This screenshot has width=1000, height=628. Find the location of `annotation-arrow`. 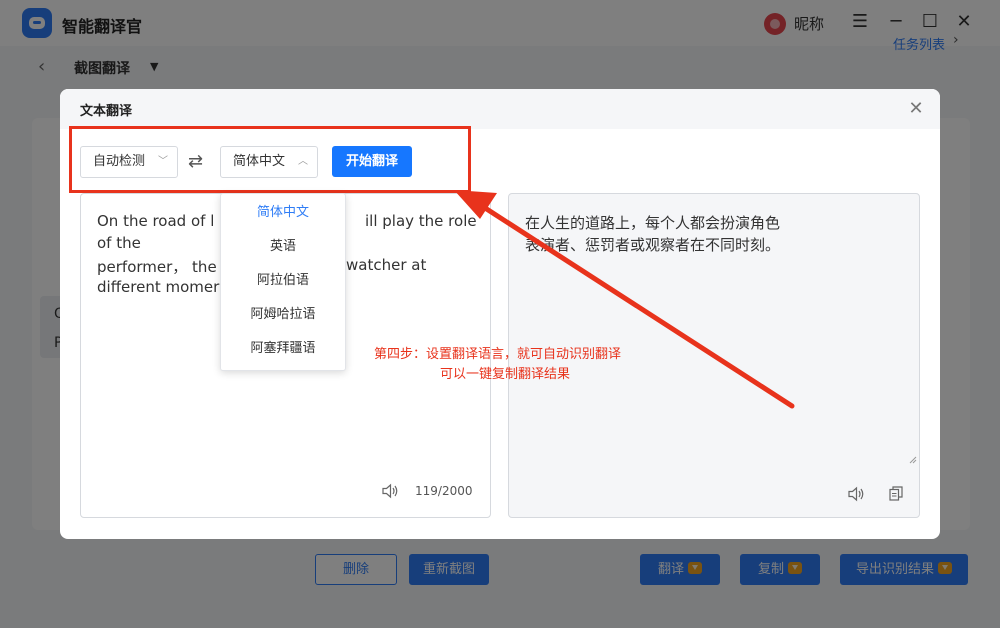

annotation-arrow is located at coordinates (624, 299).